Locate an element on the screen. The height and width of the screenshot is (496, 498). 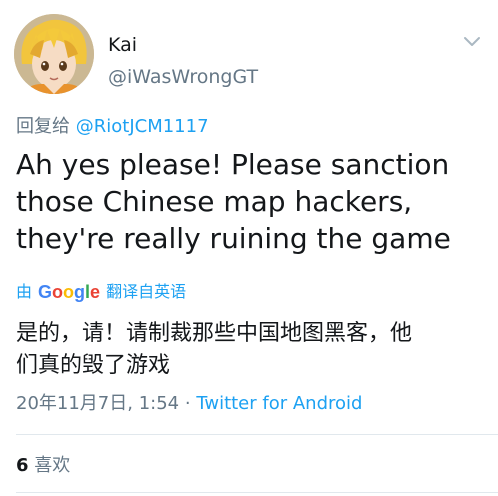
display-name: Kai is located at coordinates (122, 45).